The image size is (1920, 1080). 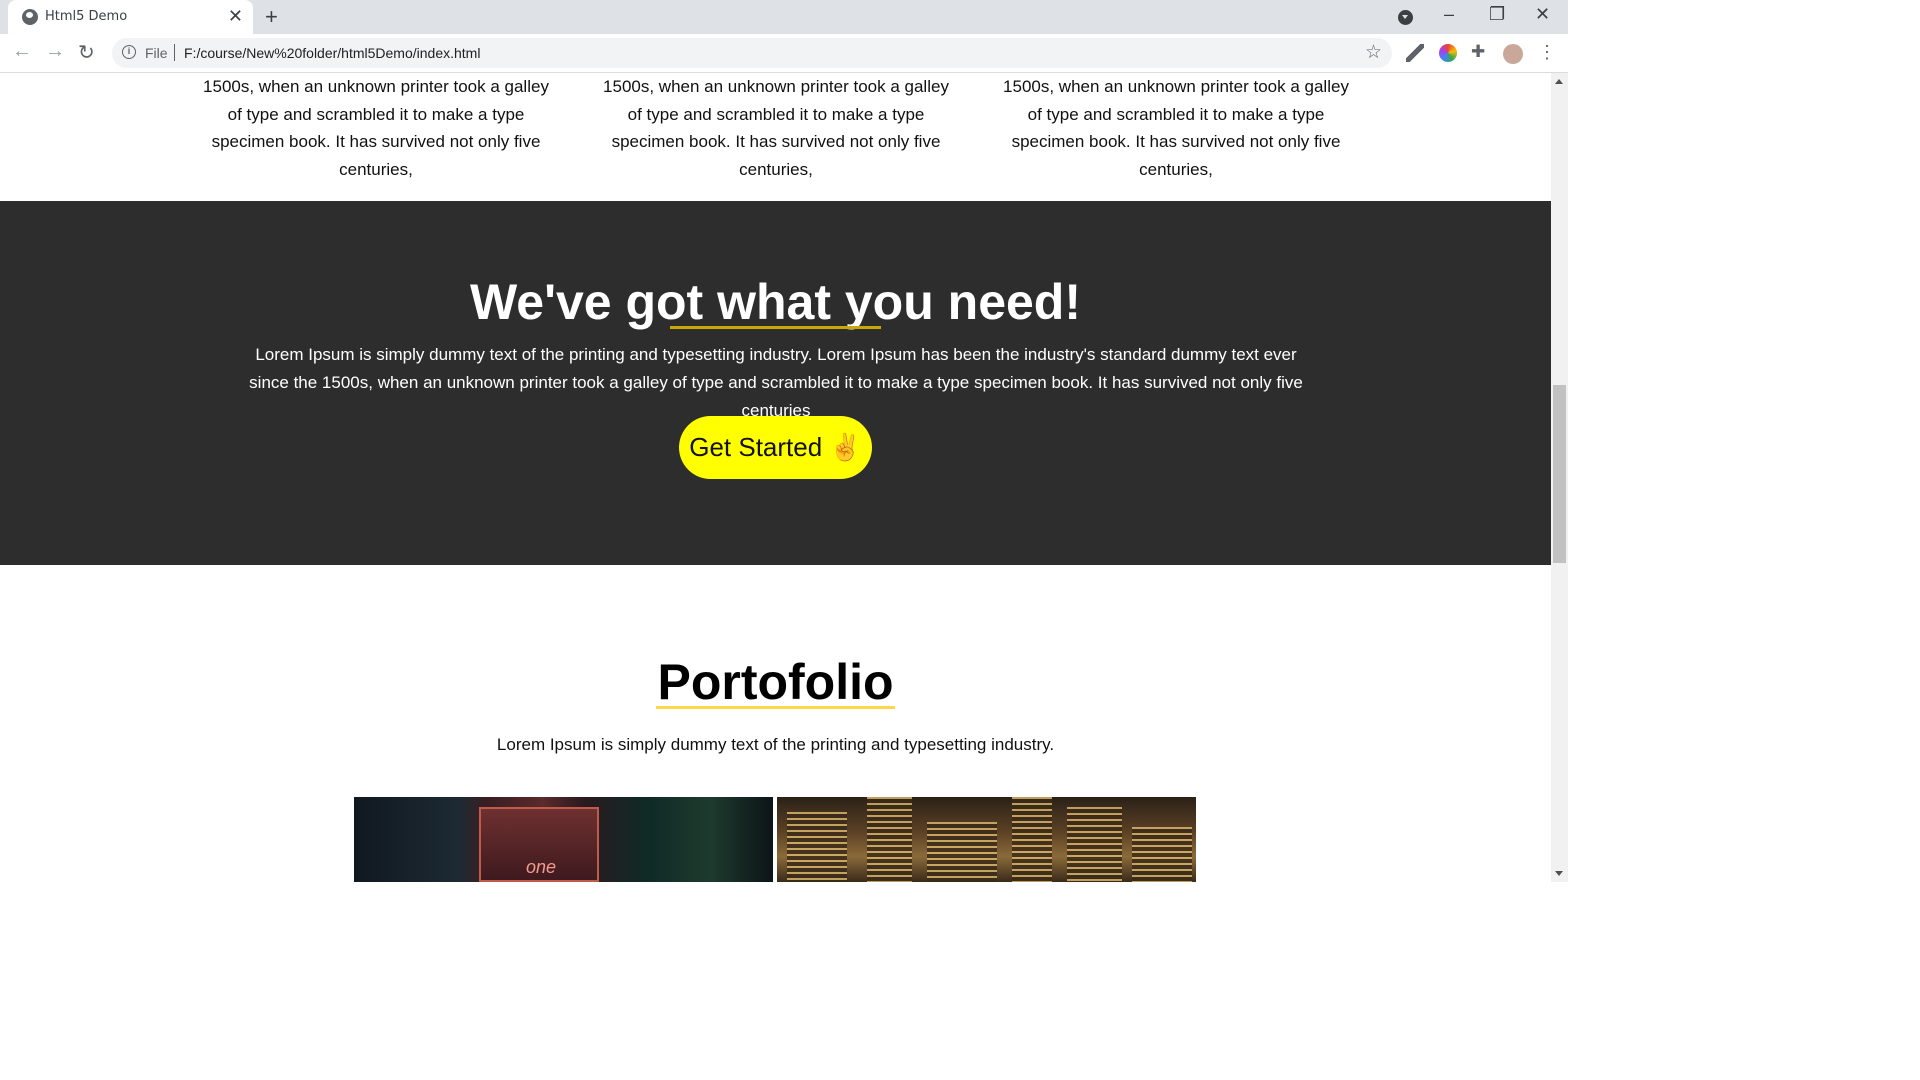 I want to click on page-scrollbar, so click(x=1559, y=477).